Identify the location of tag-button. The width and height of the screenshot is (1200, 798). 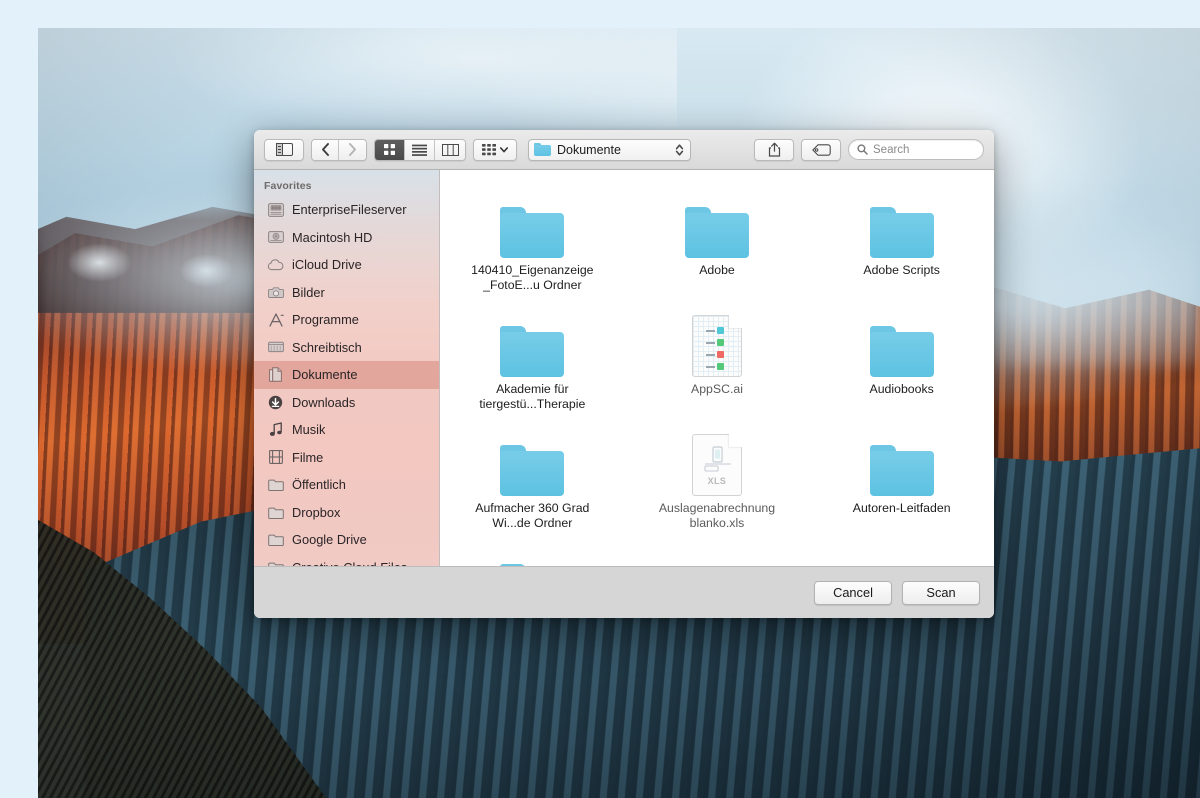
(821, 149).